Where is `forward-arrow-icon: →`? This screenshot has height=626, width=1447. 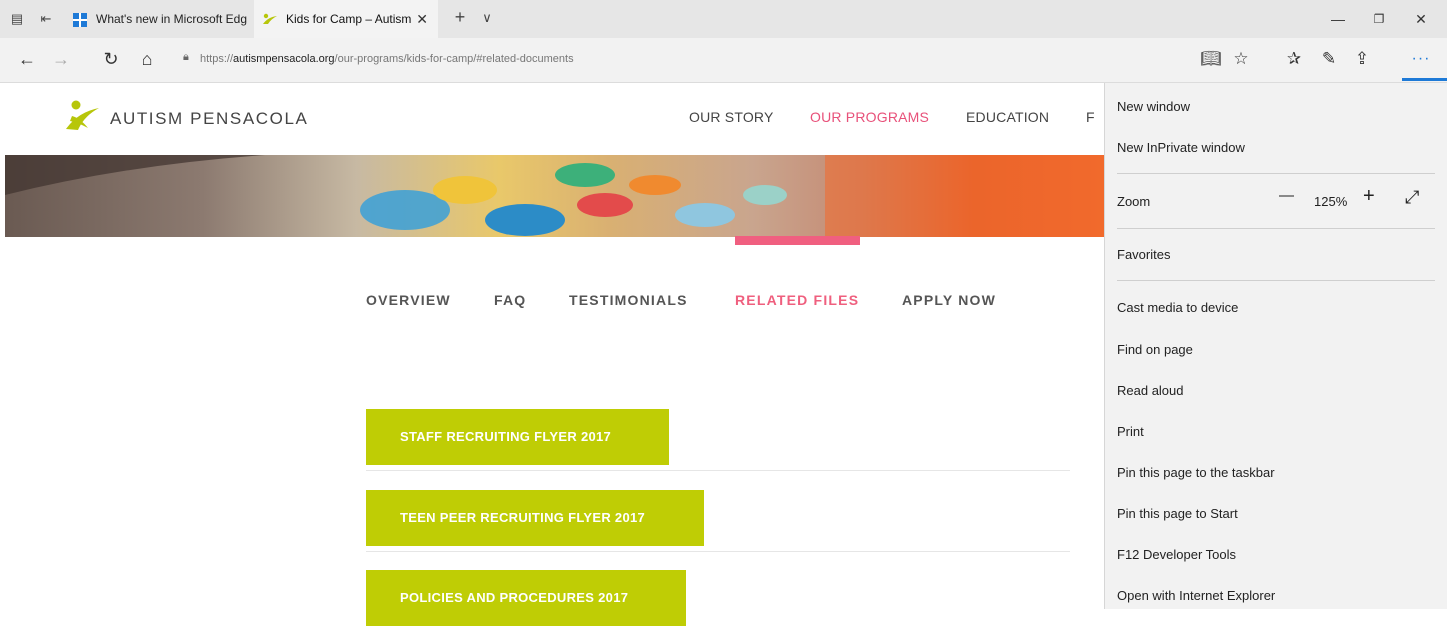 forward-arrow-icon: → is located at coordinates (61, 59).